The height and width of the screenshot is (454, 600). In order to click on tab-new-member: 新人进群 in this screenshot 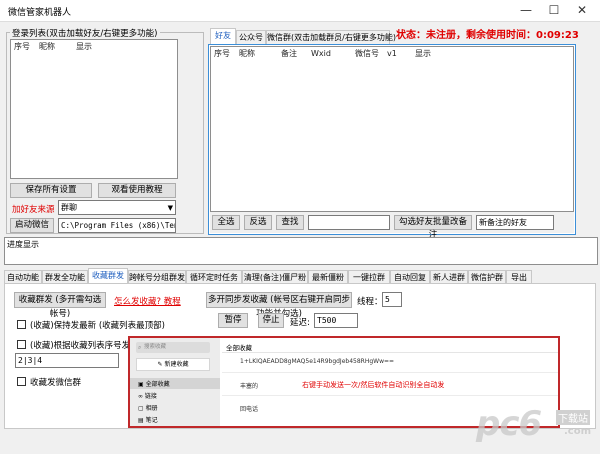, I will do `click(449, 277)`.